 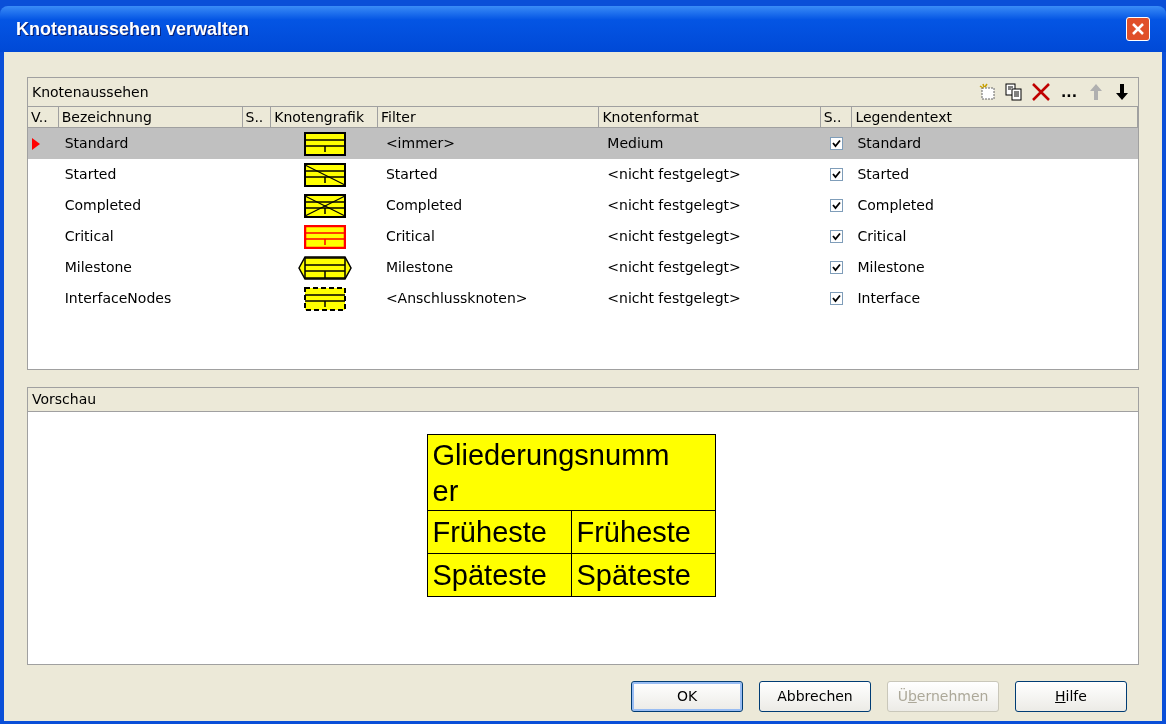 What do you see at coordinates (710, 117) in the screenshot?
I see `column-header: Knotenformat` at bounding box center [710, 117].